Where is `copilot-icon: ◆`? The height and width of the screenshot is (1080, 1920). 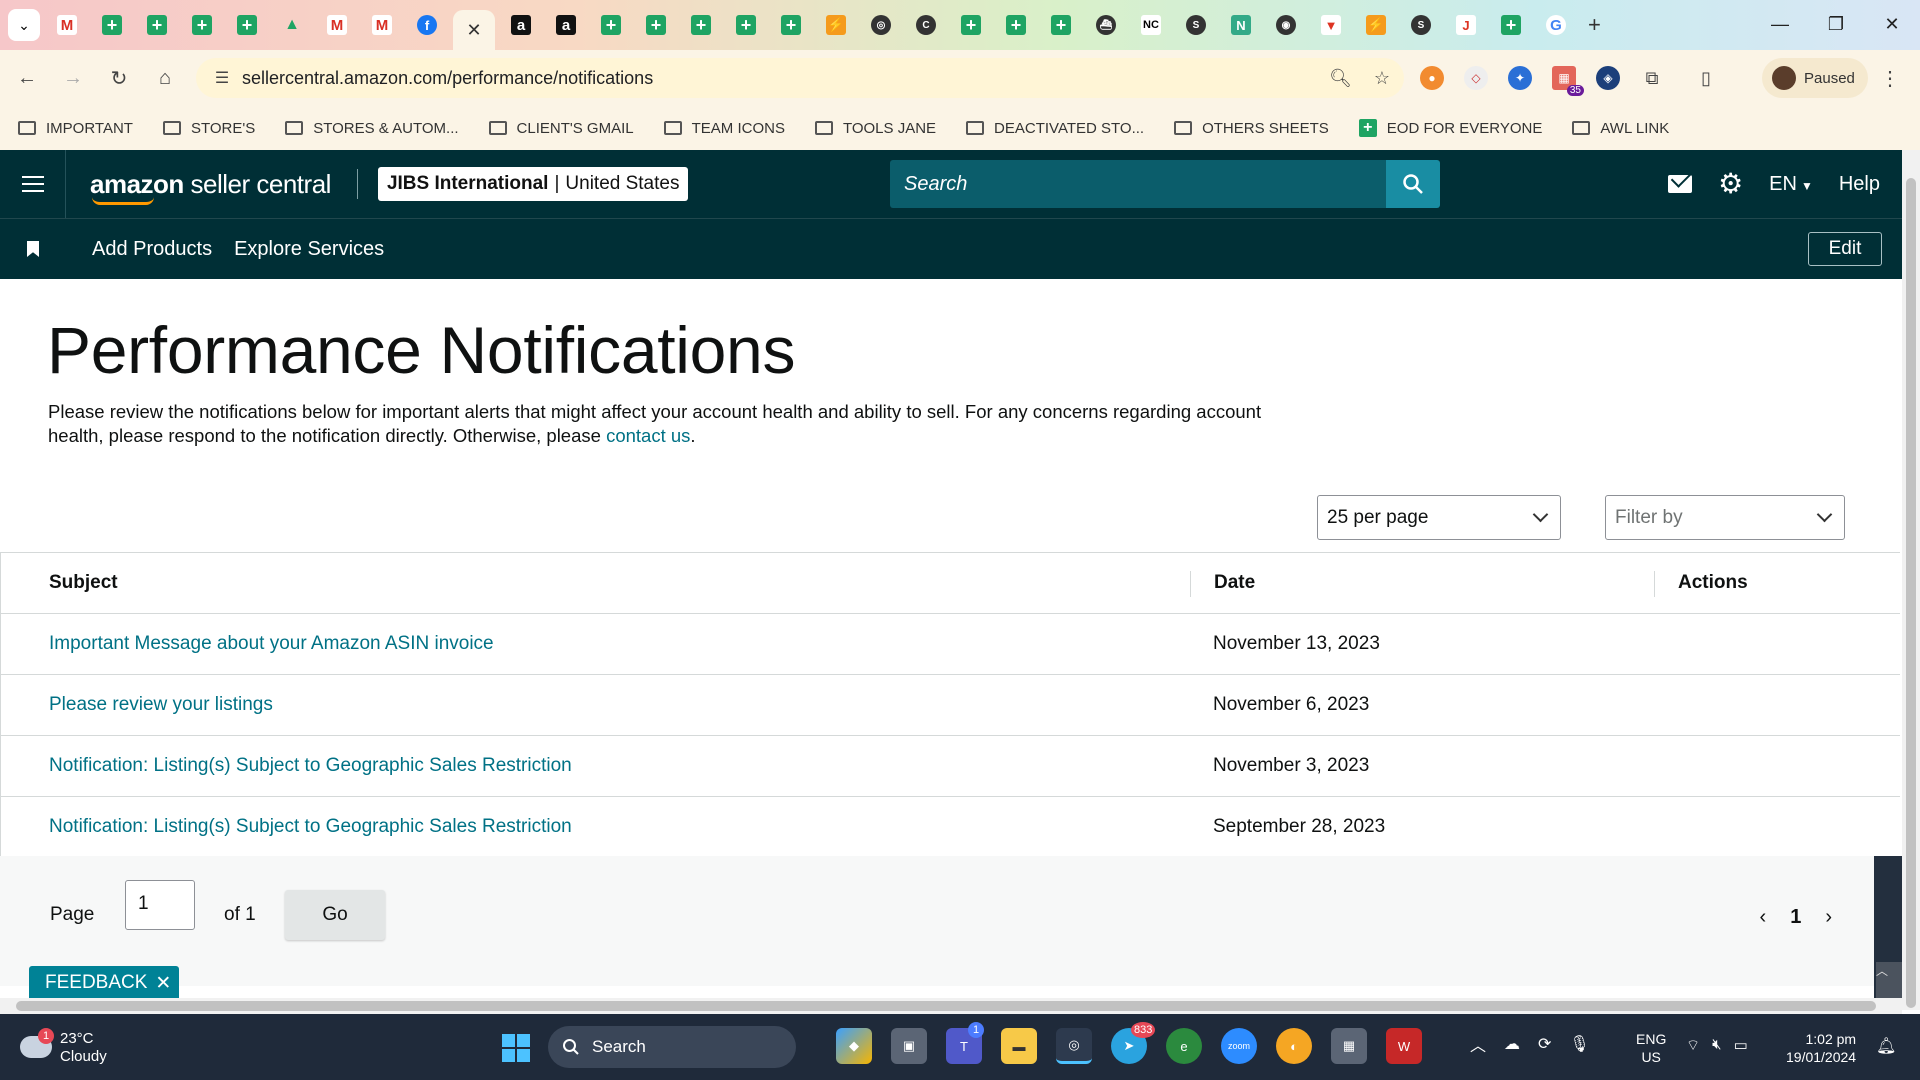 copilot-icon: ◆ is located at coordinates (854, 1046).